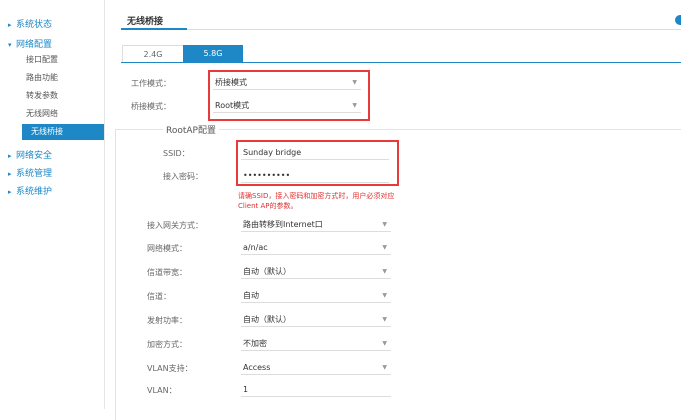 Image resolution: width=681 pixels, height=420 pixels. I want to click on nav-system-management: ▸ 系统管理, so click(30, 172).